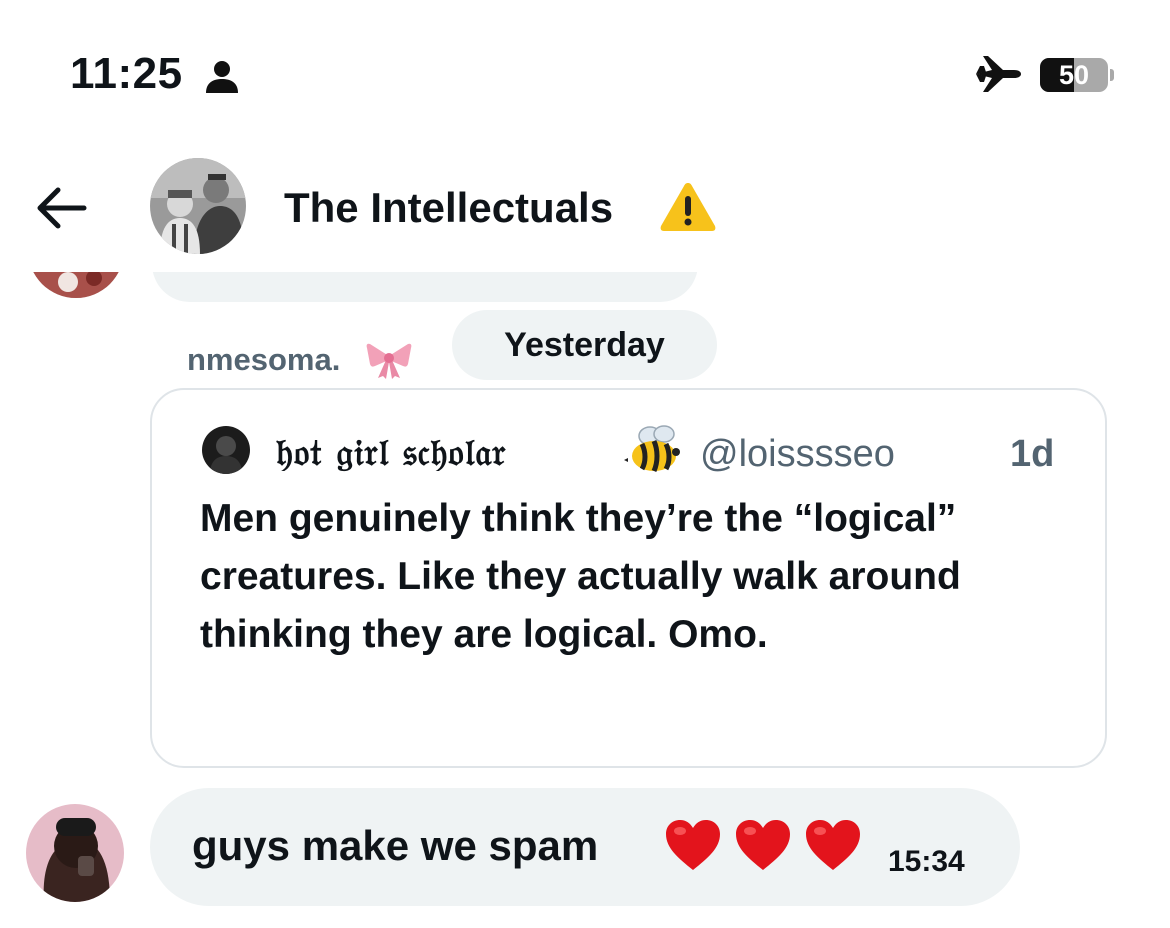  Describe the element at coordinates (395, 845) in the screenshot. I see `message-text: guys make we spam` at that location.